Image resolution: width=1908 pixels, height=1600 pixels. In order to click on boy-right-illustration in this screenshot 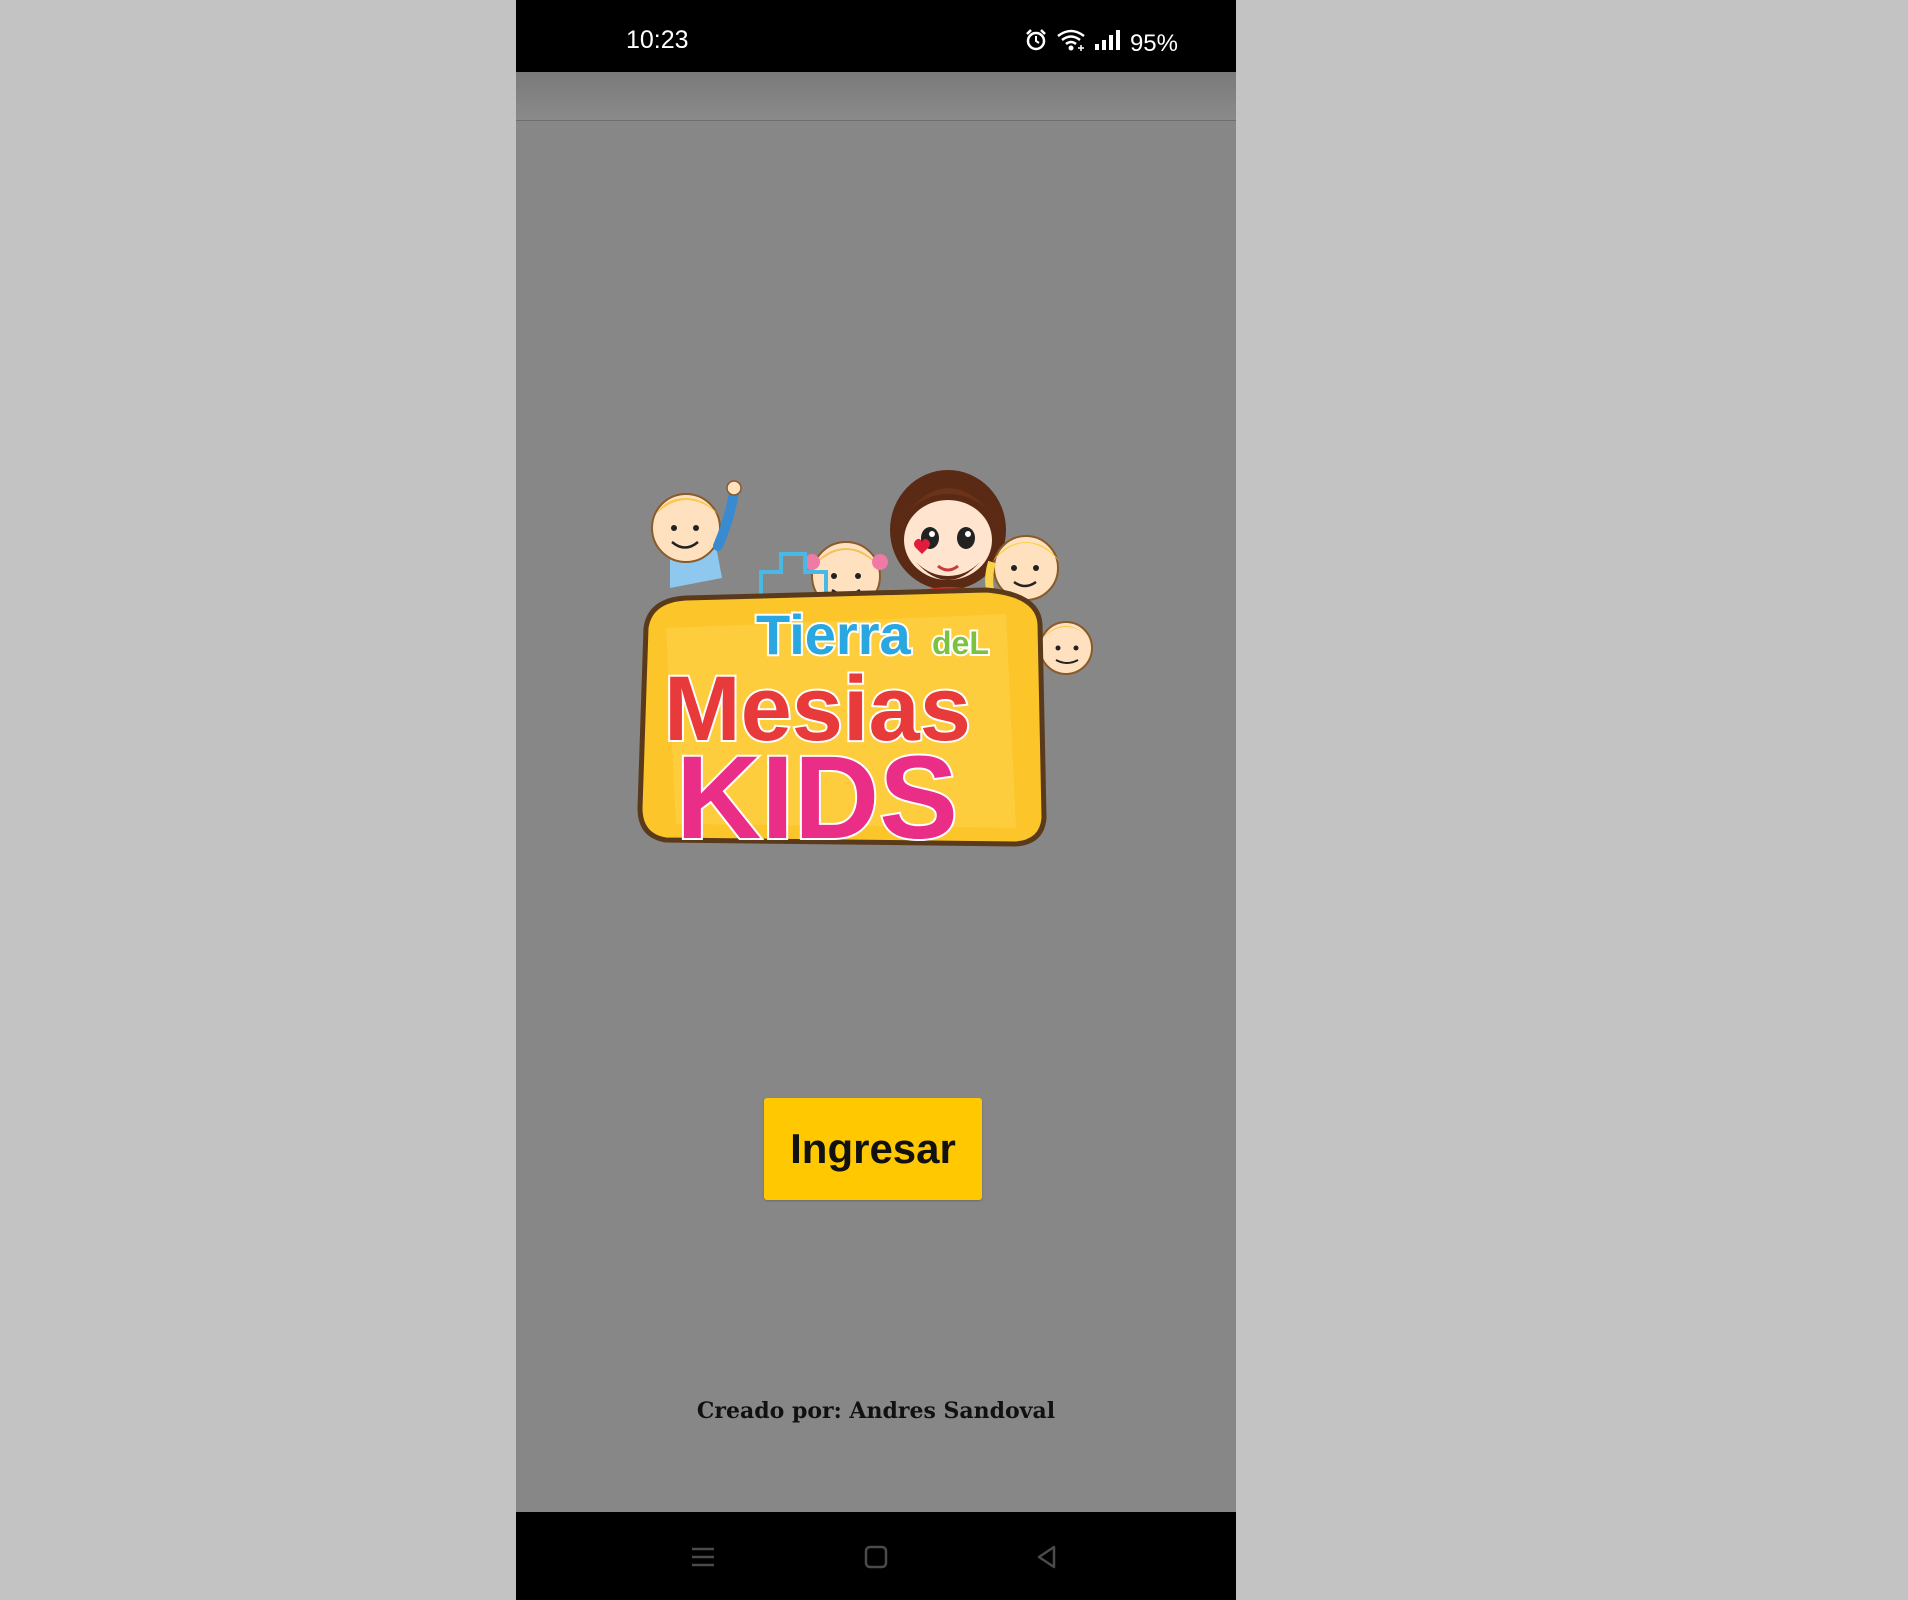, I will do `click(1066, 648)`.